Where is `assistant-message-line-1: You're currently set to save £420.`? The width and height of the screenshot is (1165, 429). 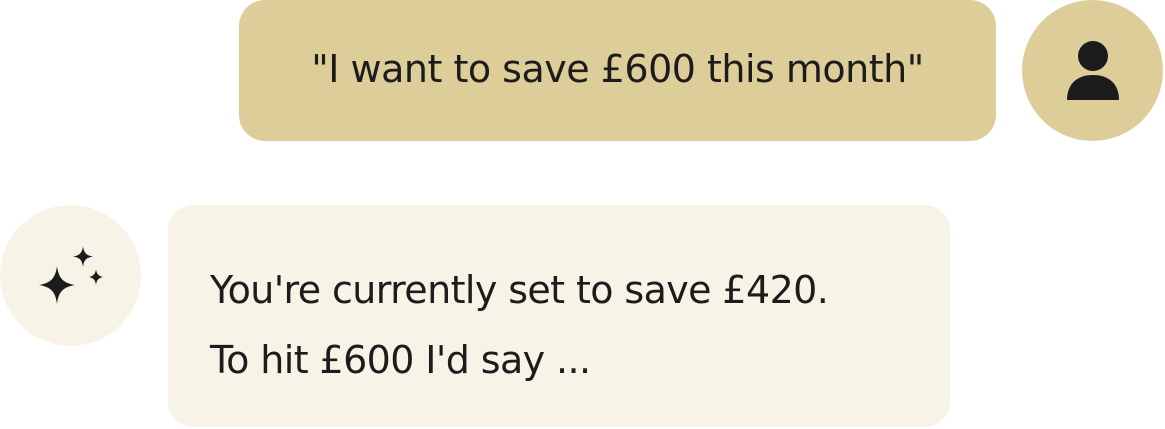 assistant-message-line-1: You're currently set to save £420. is located at coordinates (519, 290).